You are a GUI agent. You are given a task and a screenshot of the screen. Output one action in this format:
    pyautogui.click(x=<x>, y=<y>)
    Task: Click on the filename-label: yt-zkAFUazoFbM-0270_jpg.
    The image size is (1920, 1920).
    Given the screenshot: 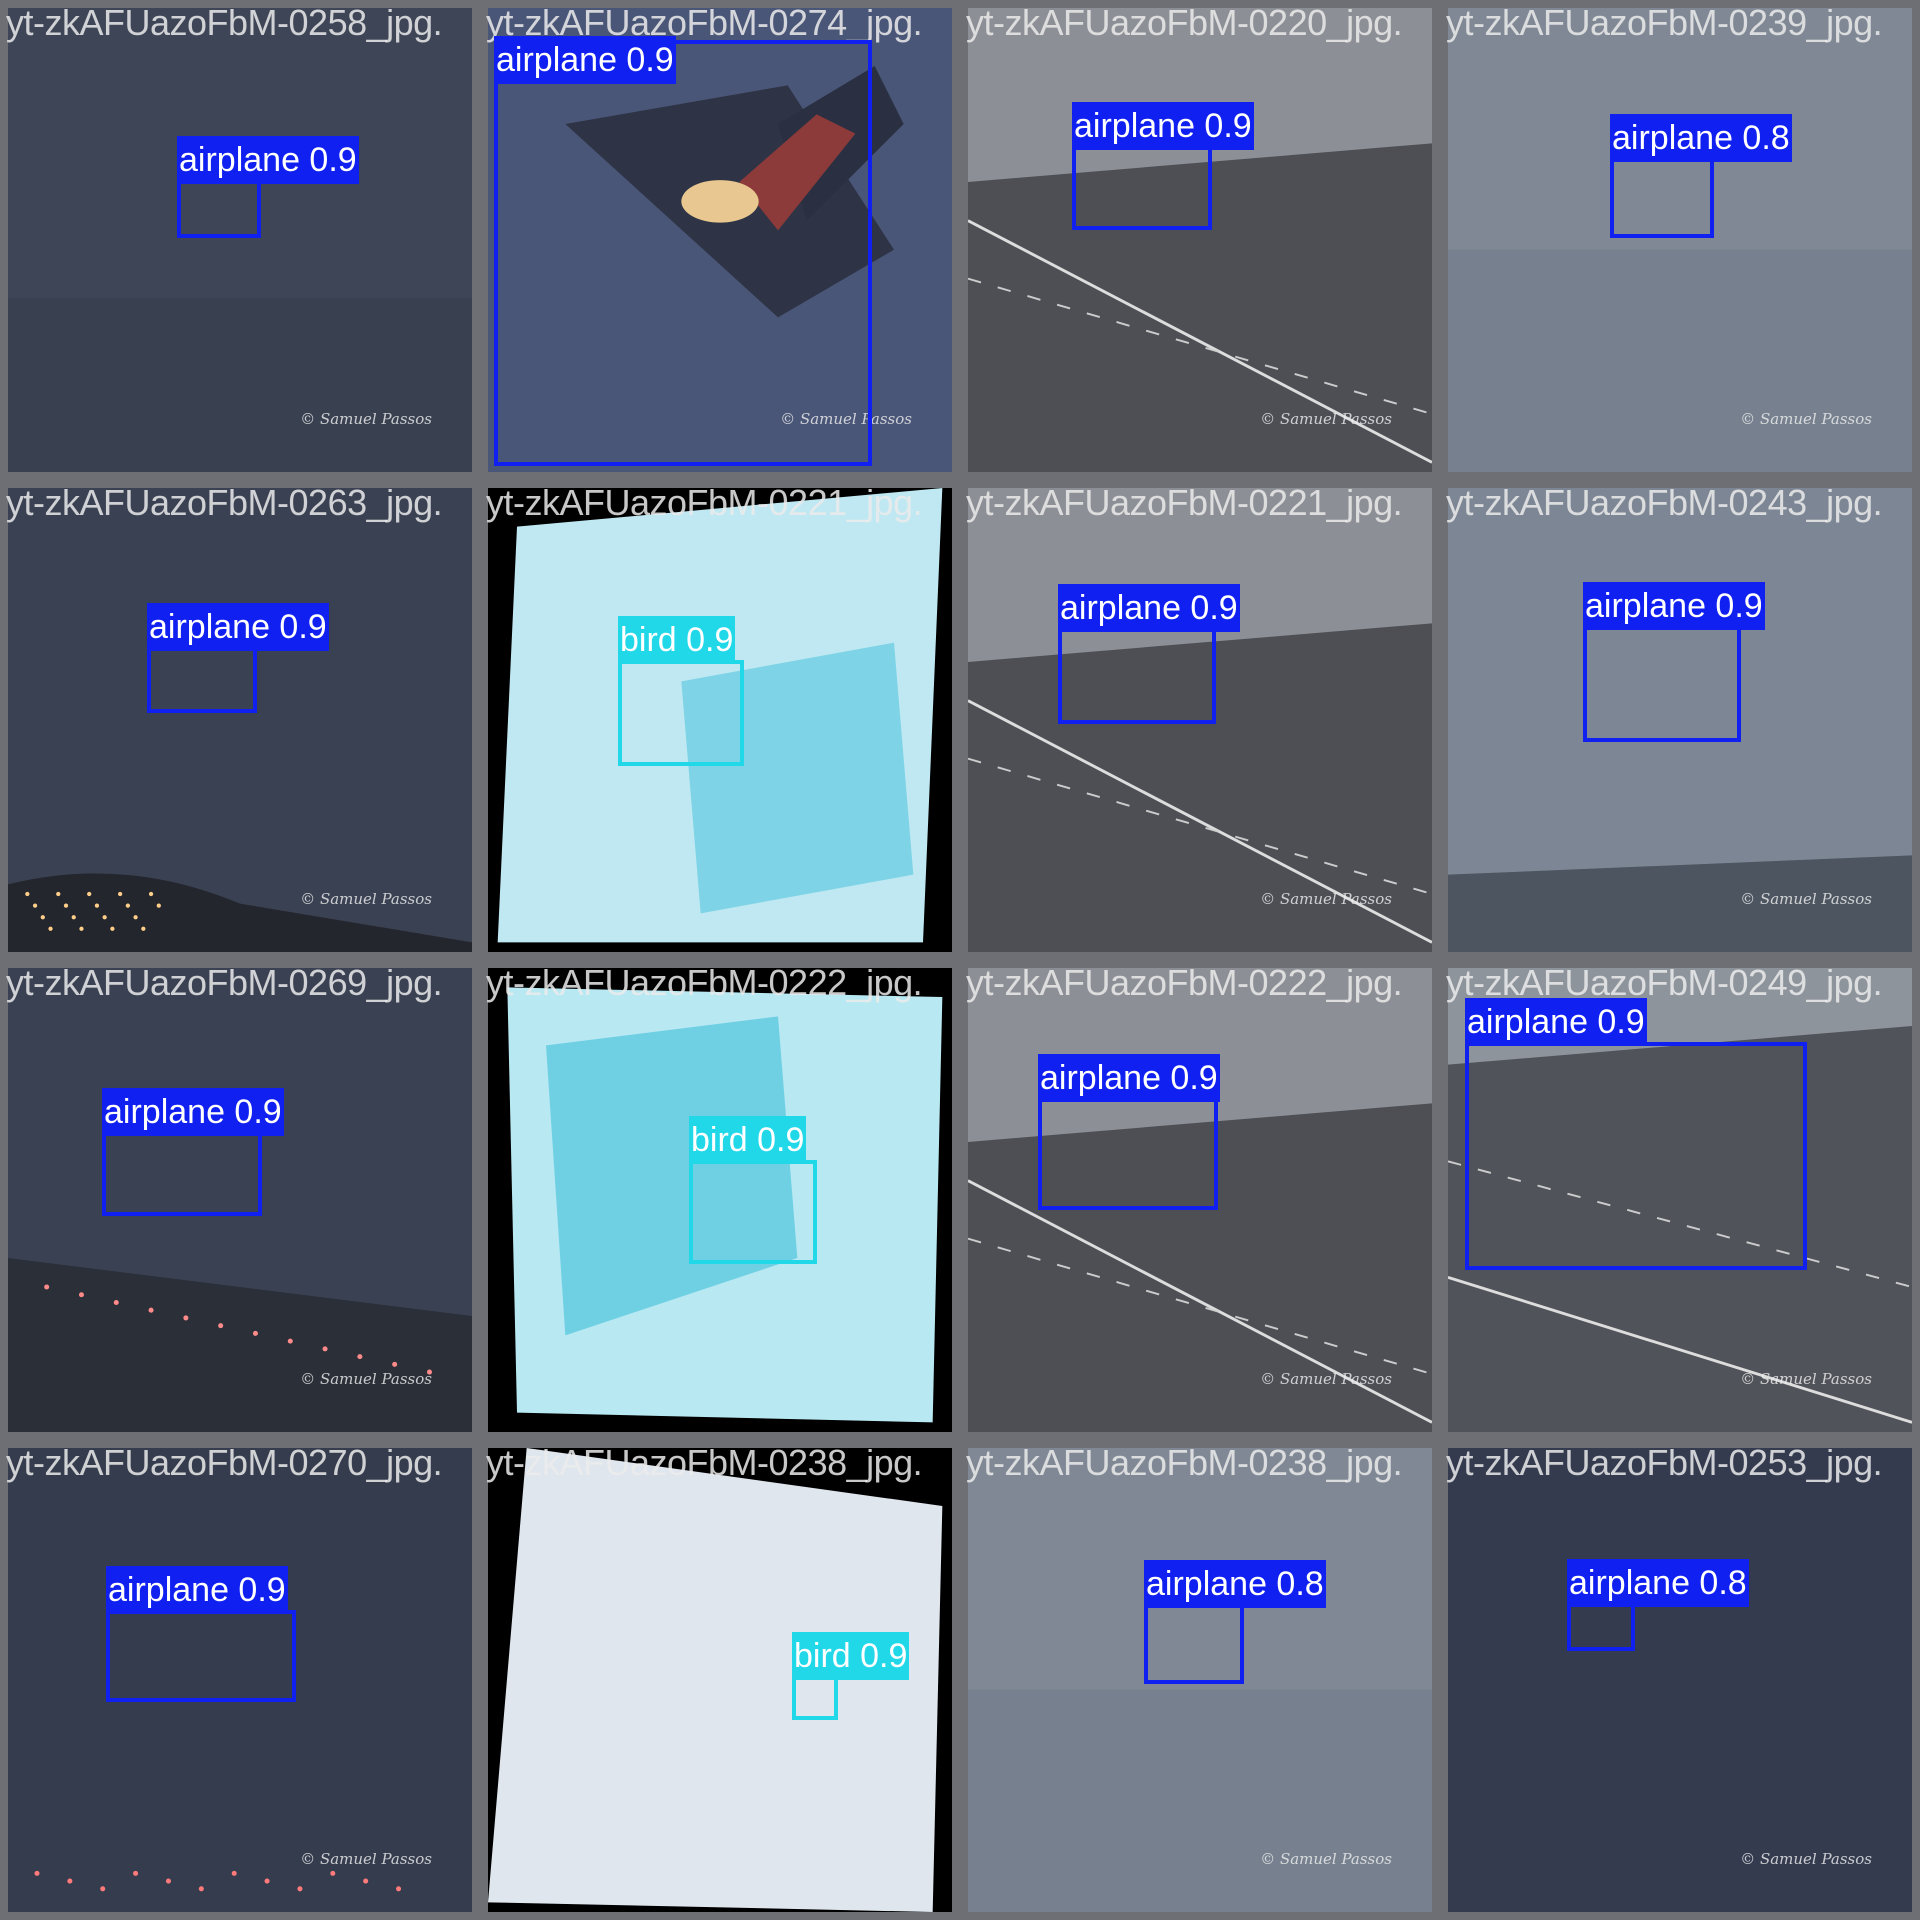 What is the action you would take?
    pyautogui.click(x=224, y=1462)
    